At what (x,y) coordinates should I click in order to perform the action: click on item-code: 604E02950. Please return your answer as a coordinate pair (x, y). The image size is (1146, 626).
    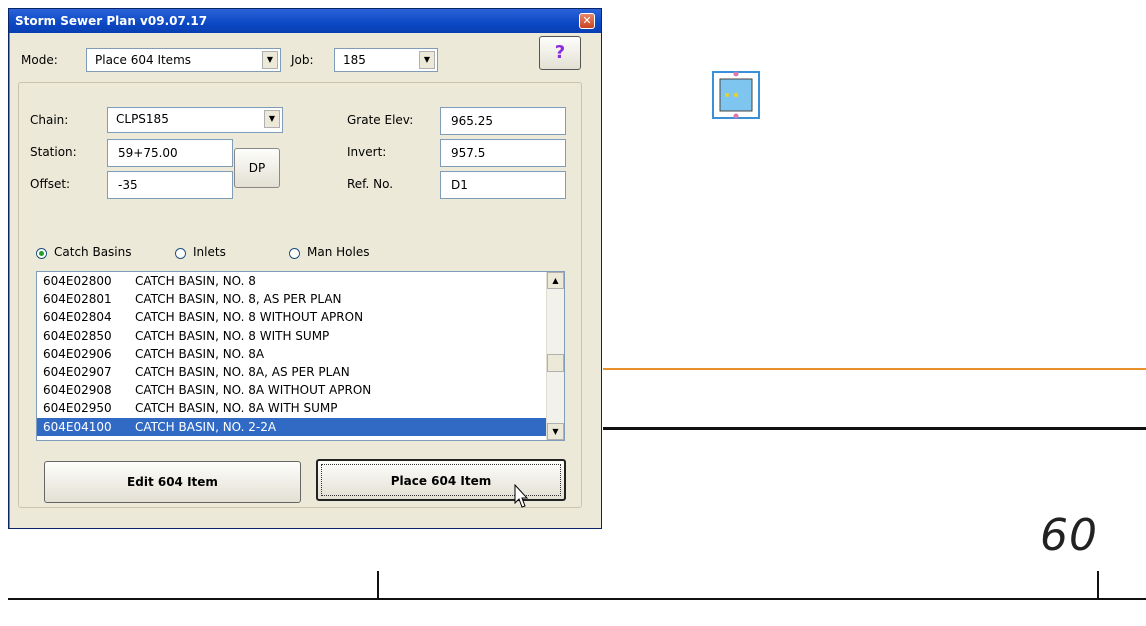
    Looking at the image, I should click on (77, 408).